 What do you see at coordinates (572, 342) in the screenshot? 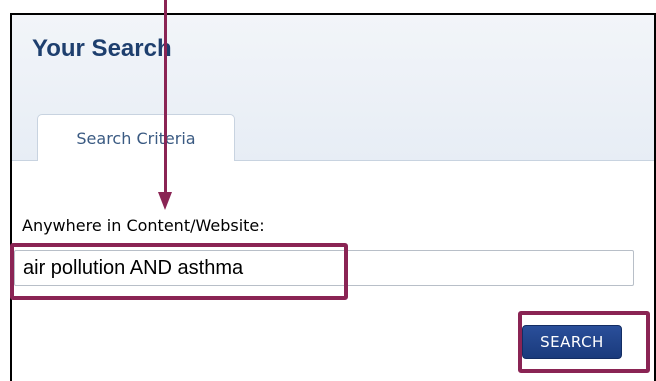
I see `search-button: SEARCH` at bounding box center [572, 342].